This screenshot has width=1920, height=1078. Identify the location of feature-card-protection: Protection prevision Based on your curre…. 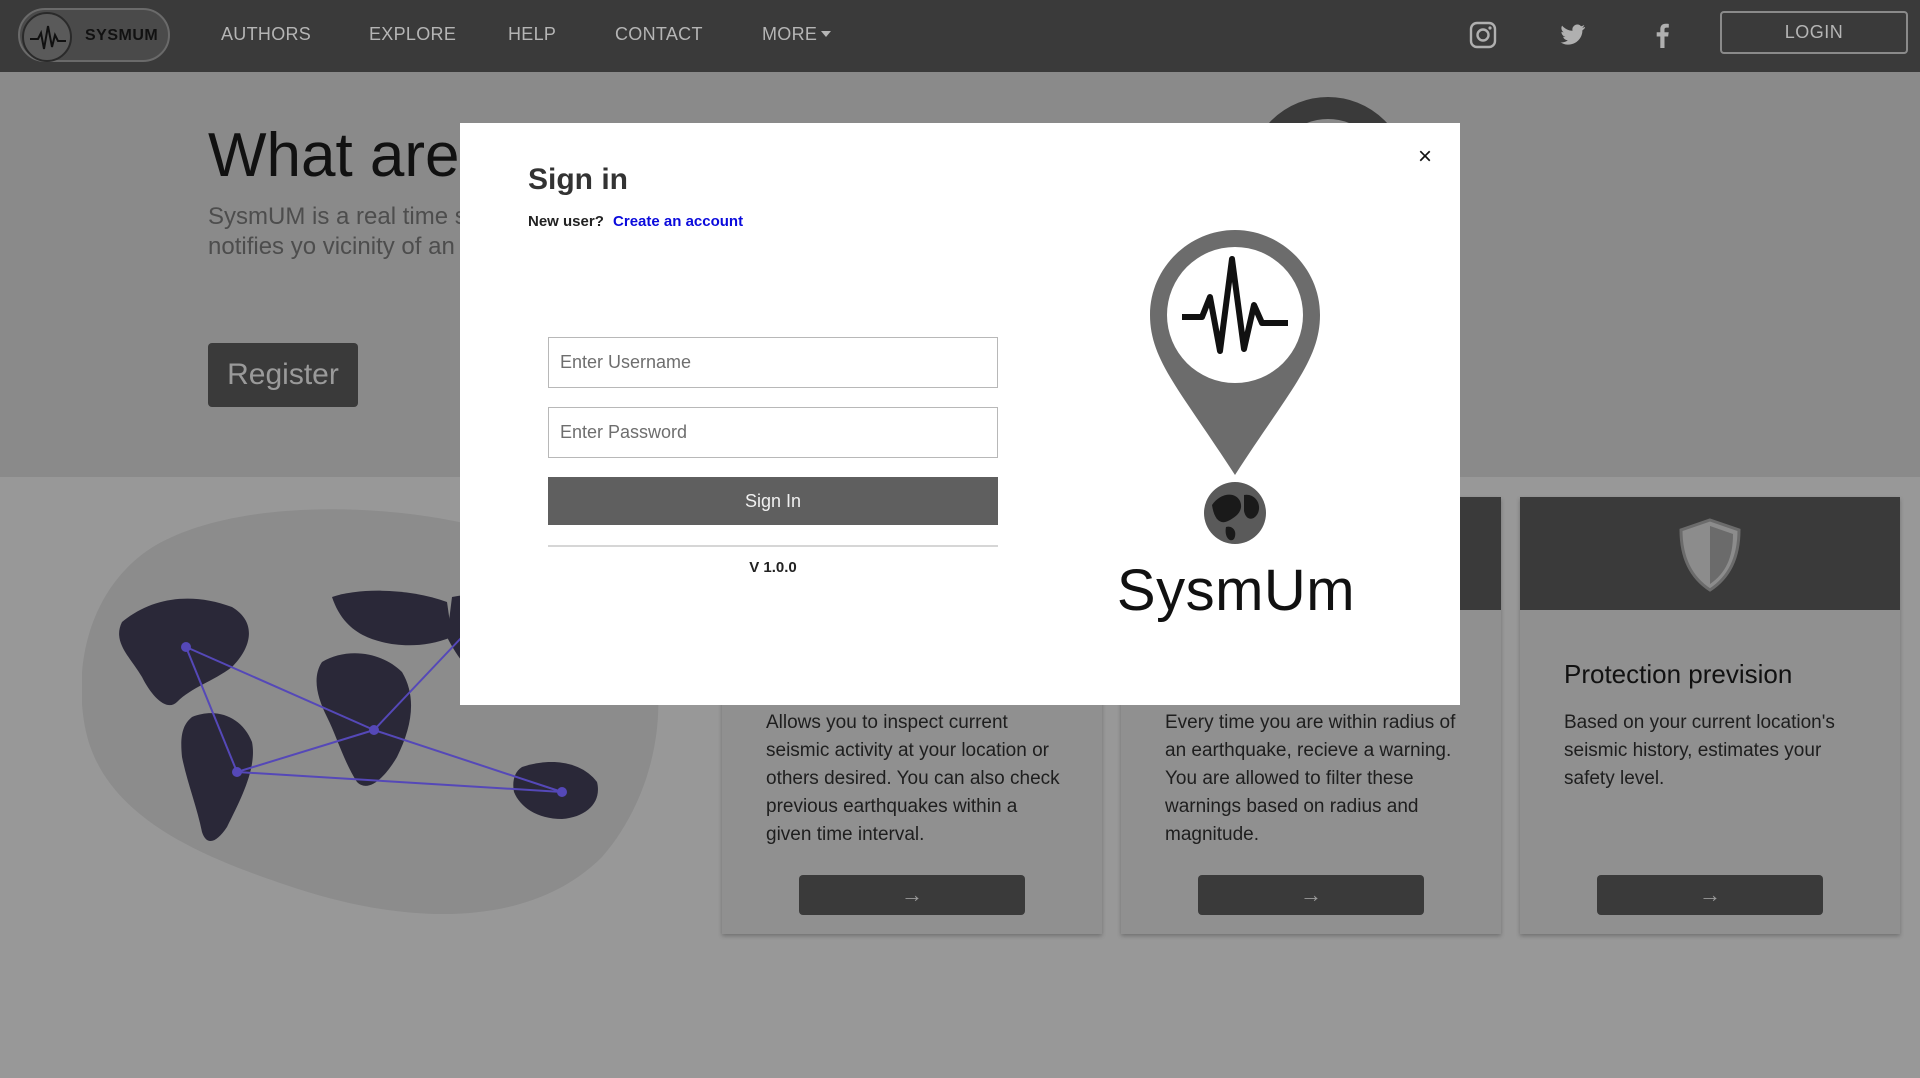
(1710, 715).